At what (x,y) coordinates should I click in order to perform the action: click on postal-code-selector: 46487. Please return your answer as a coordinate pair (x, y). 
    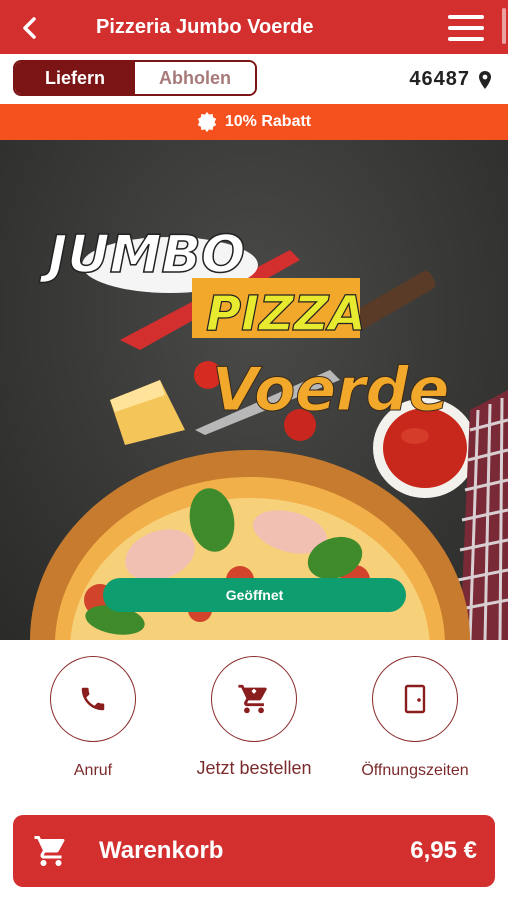
    Looking at the image, I should click on (450, 79).